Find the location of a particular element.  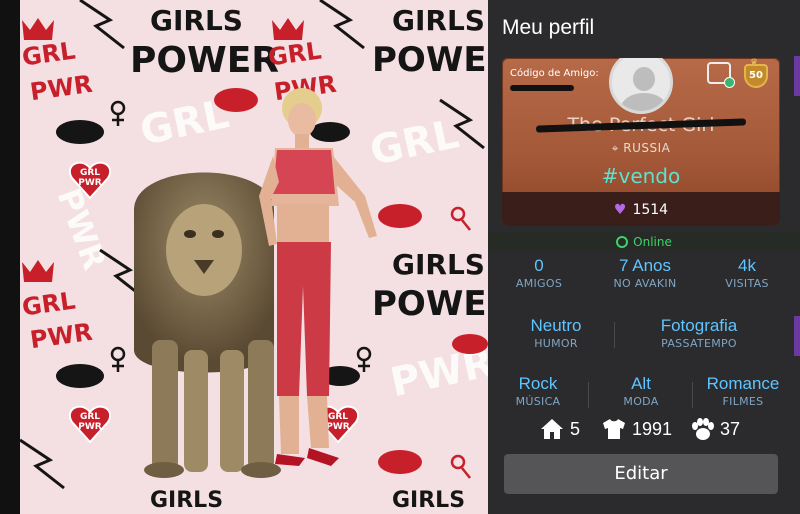

profile-tagline: #vendo is located at coordinates (641, 176).